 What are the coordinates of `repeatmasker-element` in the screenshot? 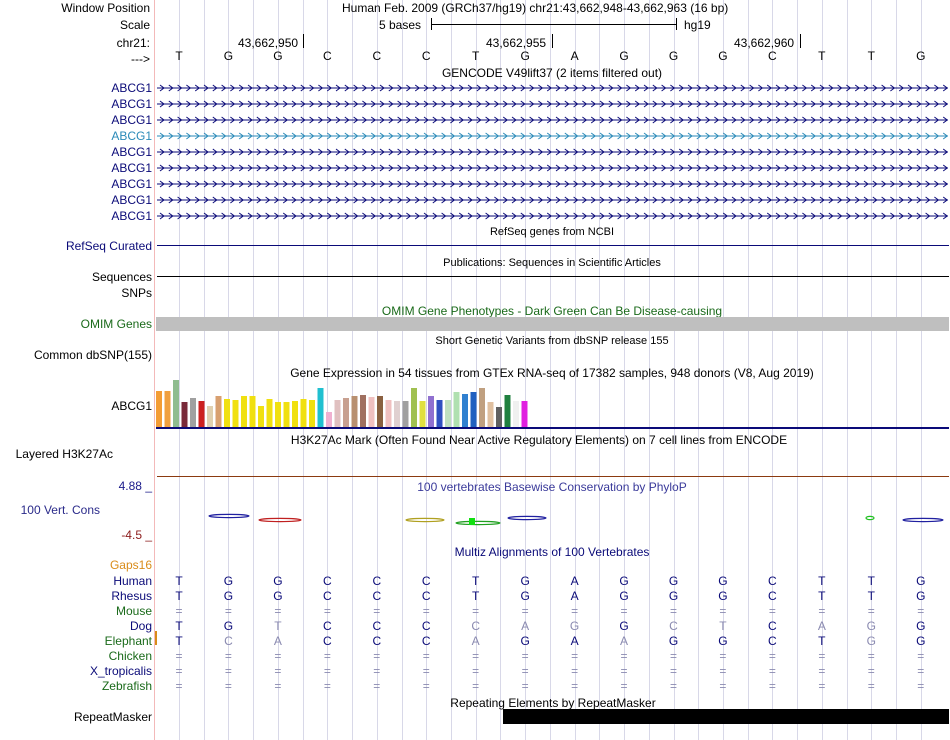 It's located at (726, 716).